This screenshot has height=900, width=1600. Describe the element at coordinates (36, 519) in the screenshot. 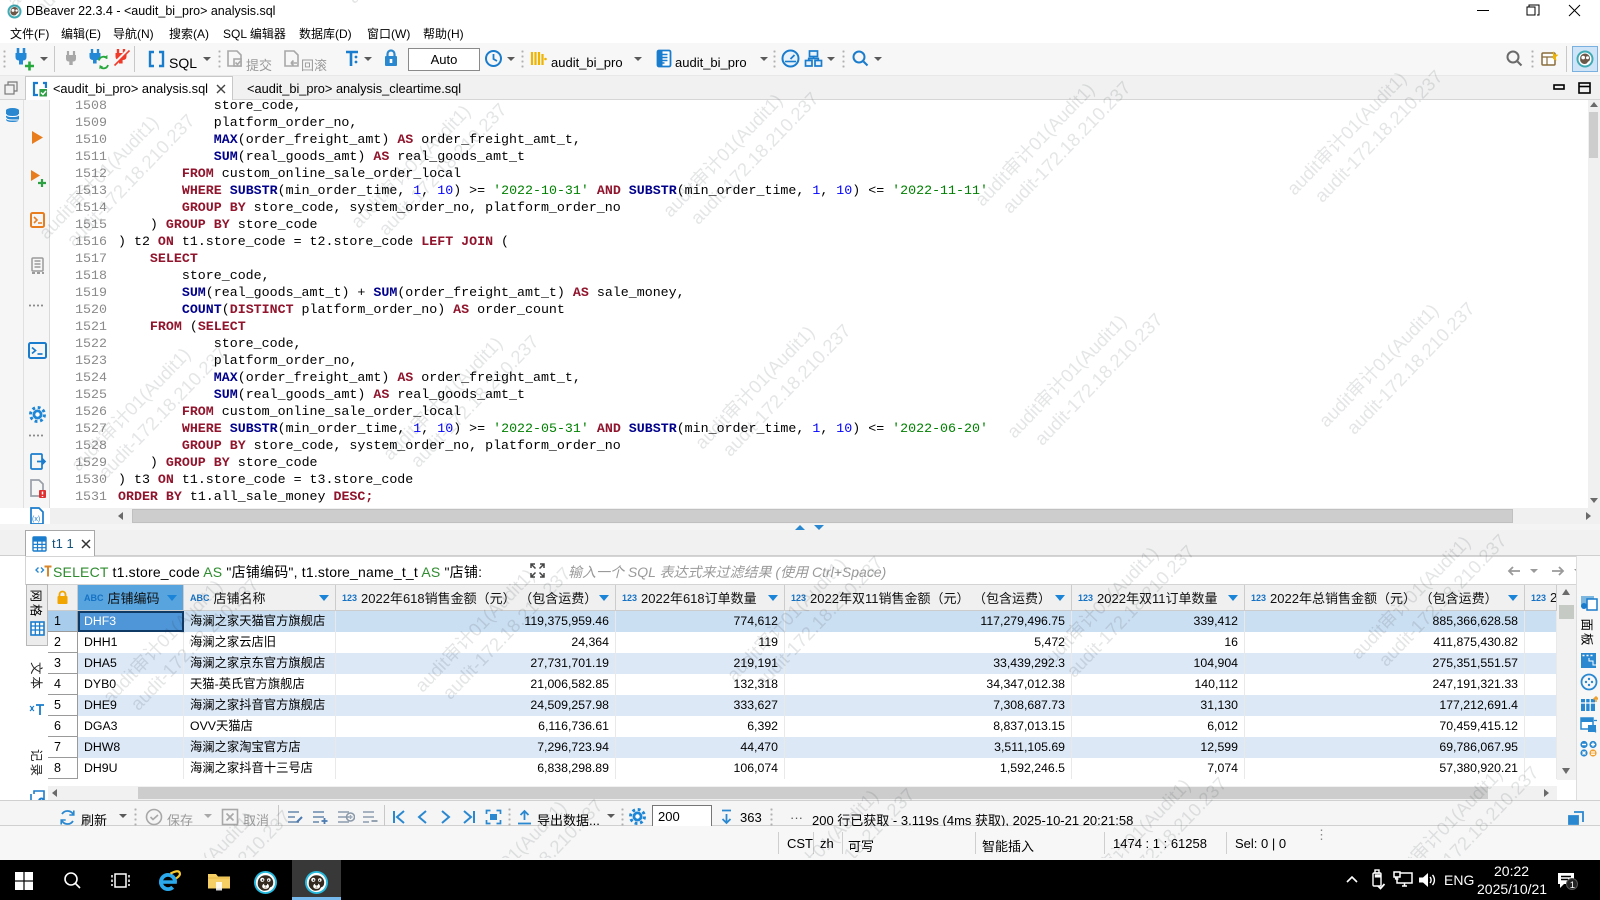

I see `svg-text: (x)` at that location.